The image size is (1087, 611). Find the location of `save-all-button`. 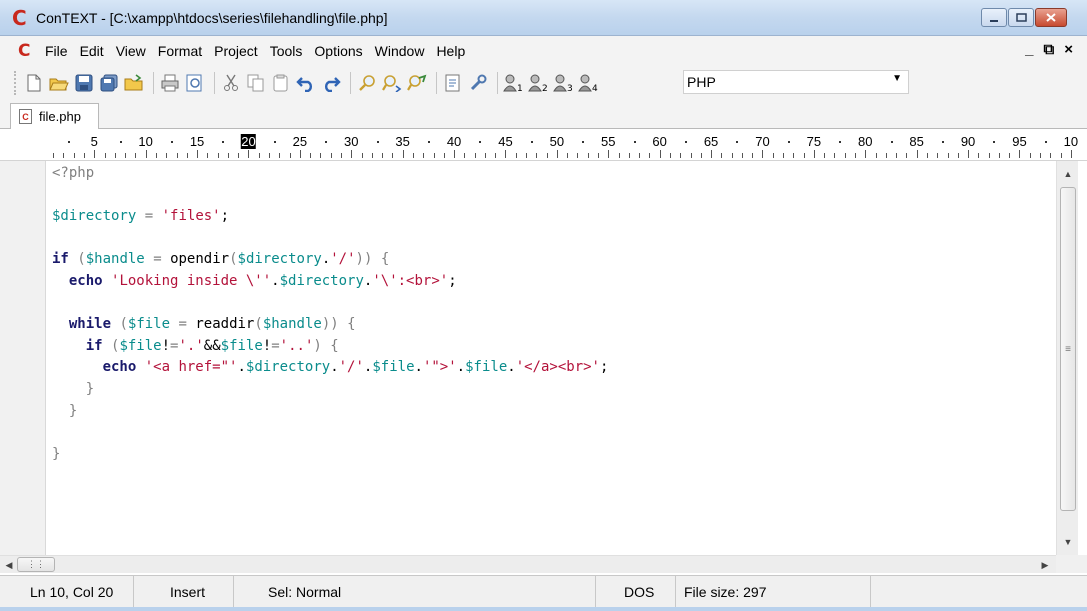

save-all-button is located at coordinates (109, 83).